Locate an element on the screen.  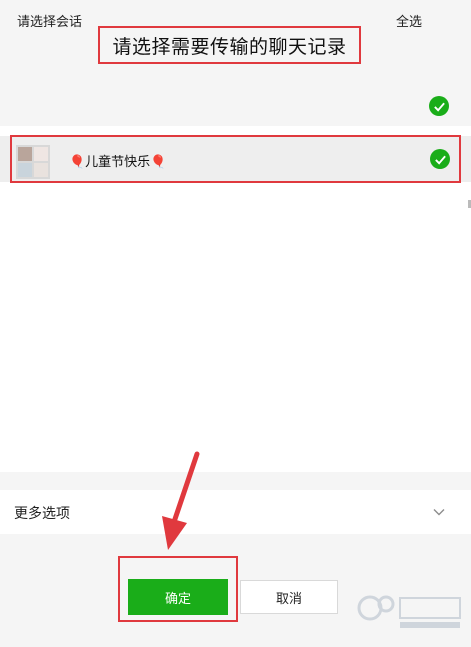
title-highlight: 请选择需要传输的聊天记录 is located at coordinates (229, 45).